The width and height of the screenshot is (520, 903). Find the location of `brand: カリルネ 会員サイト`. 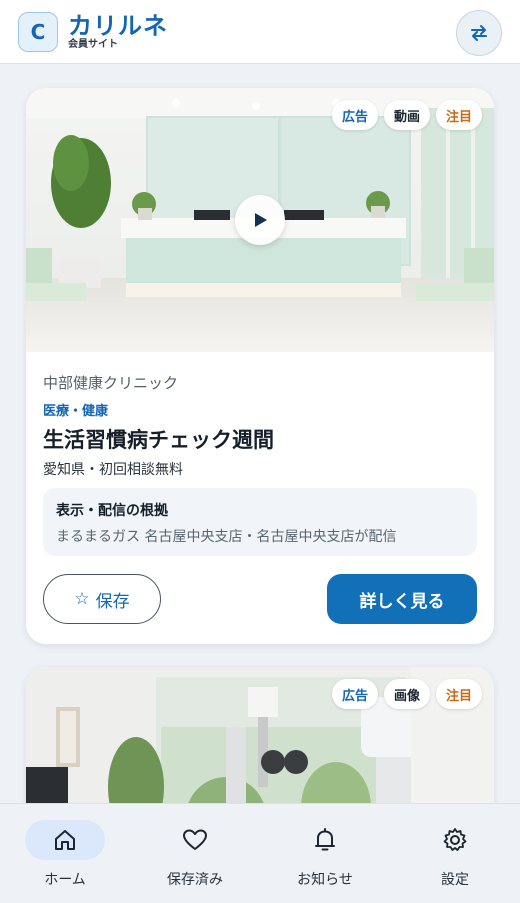

brand: カリルネ 会員サイト is located at coordinates (118, 32).